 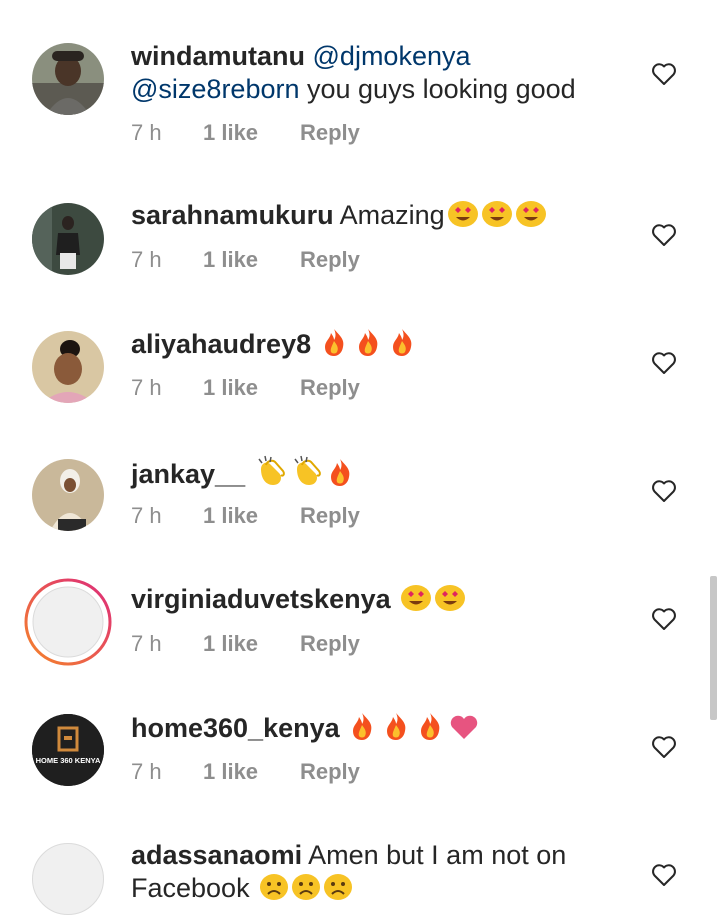 What do you see at coordinates (216, 855) in the screenshot?
I see `comment-username: adassanaomi` at bounding box center [216, 855].